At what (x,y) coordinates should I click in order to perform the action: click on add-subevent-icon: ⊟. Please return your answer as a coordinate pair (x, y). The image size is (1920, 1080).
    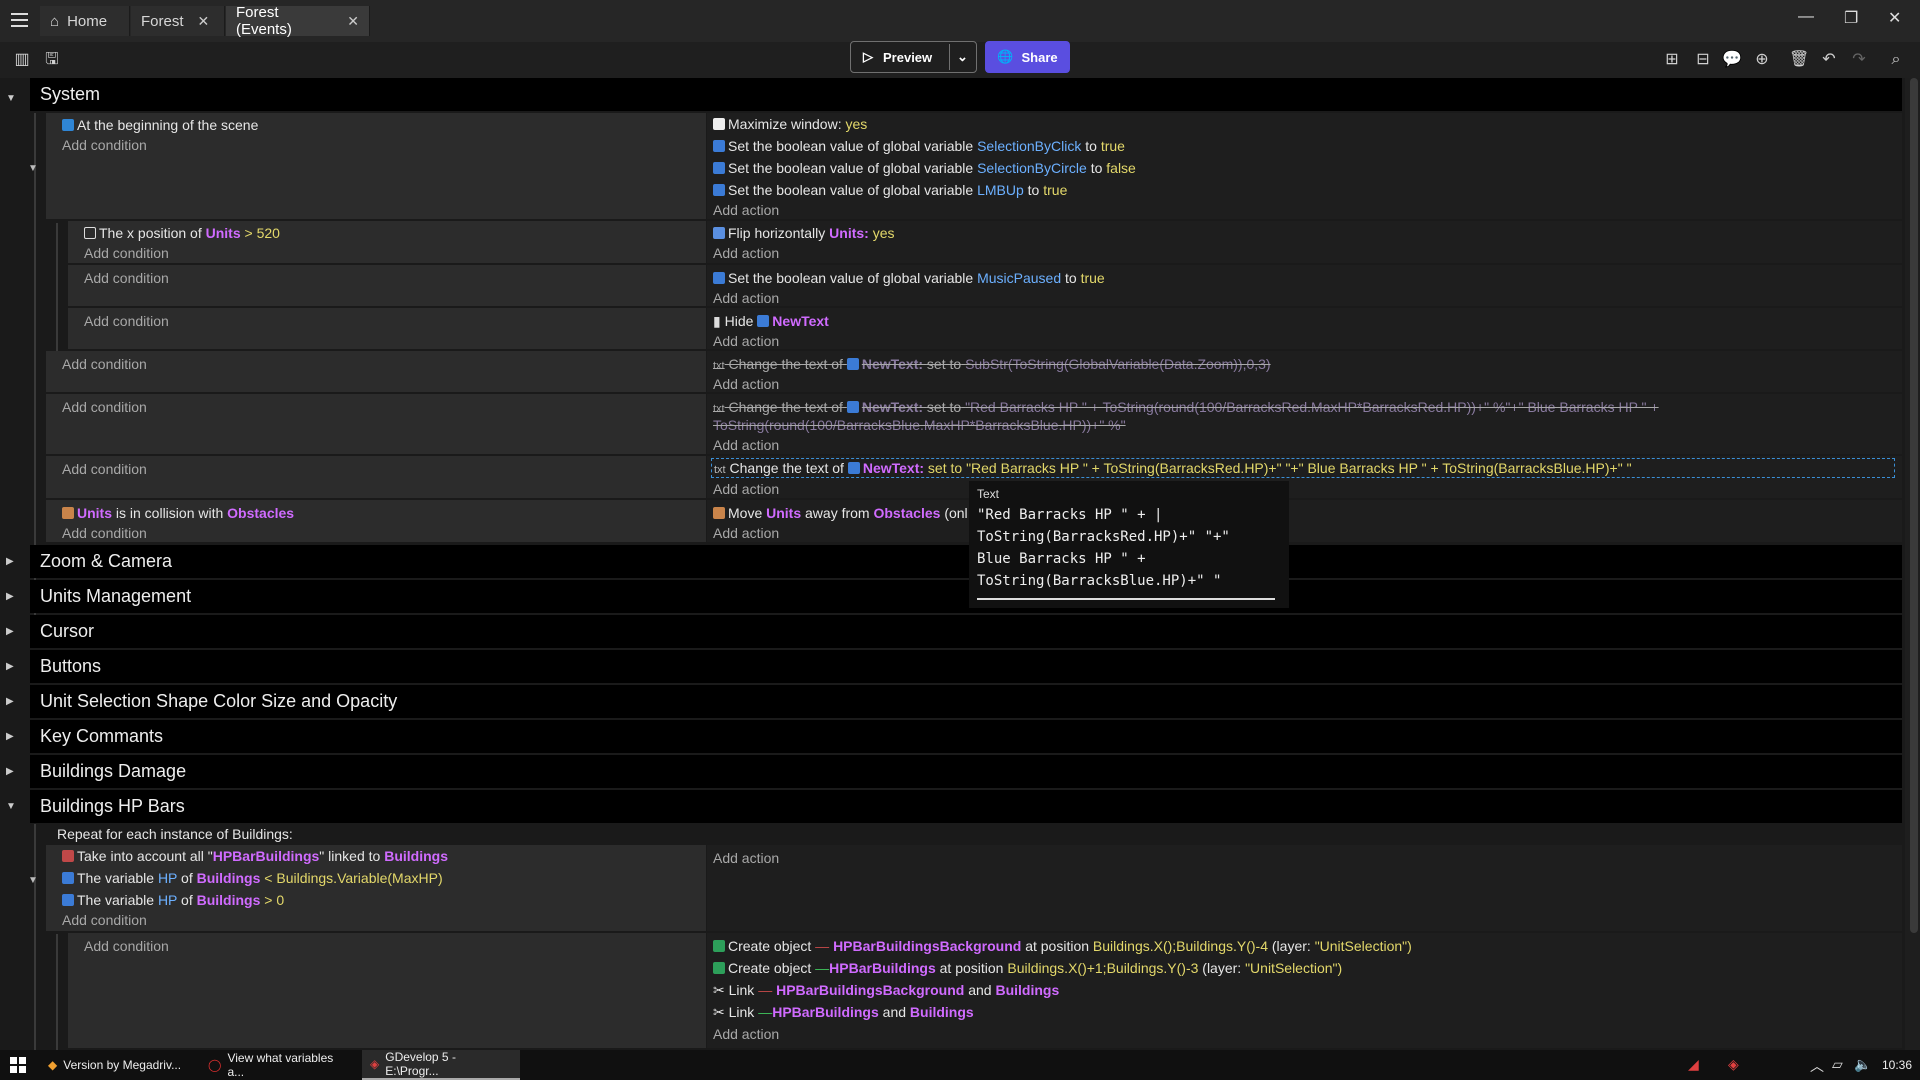
    Looking at the image, I should click on (1703, 60).